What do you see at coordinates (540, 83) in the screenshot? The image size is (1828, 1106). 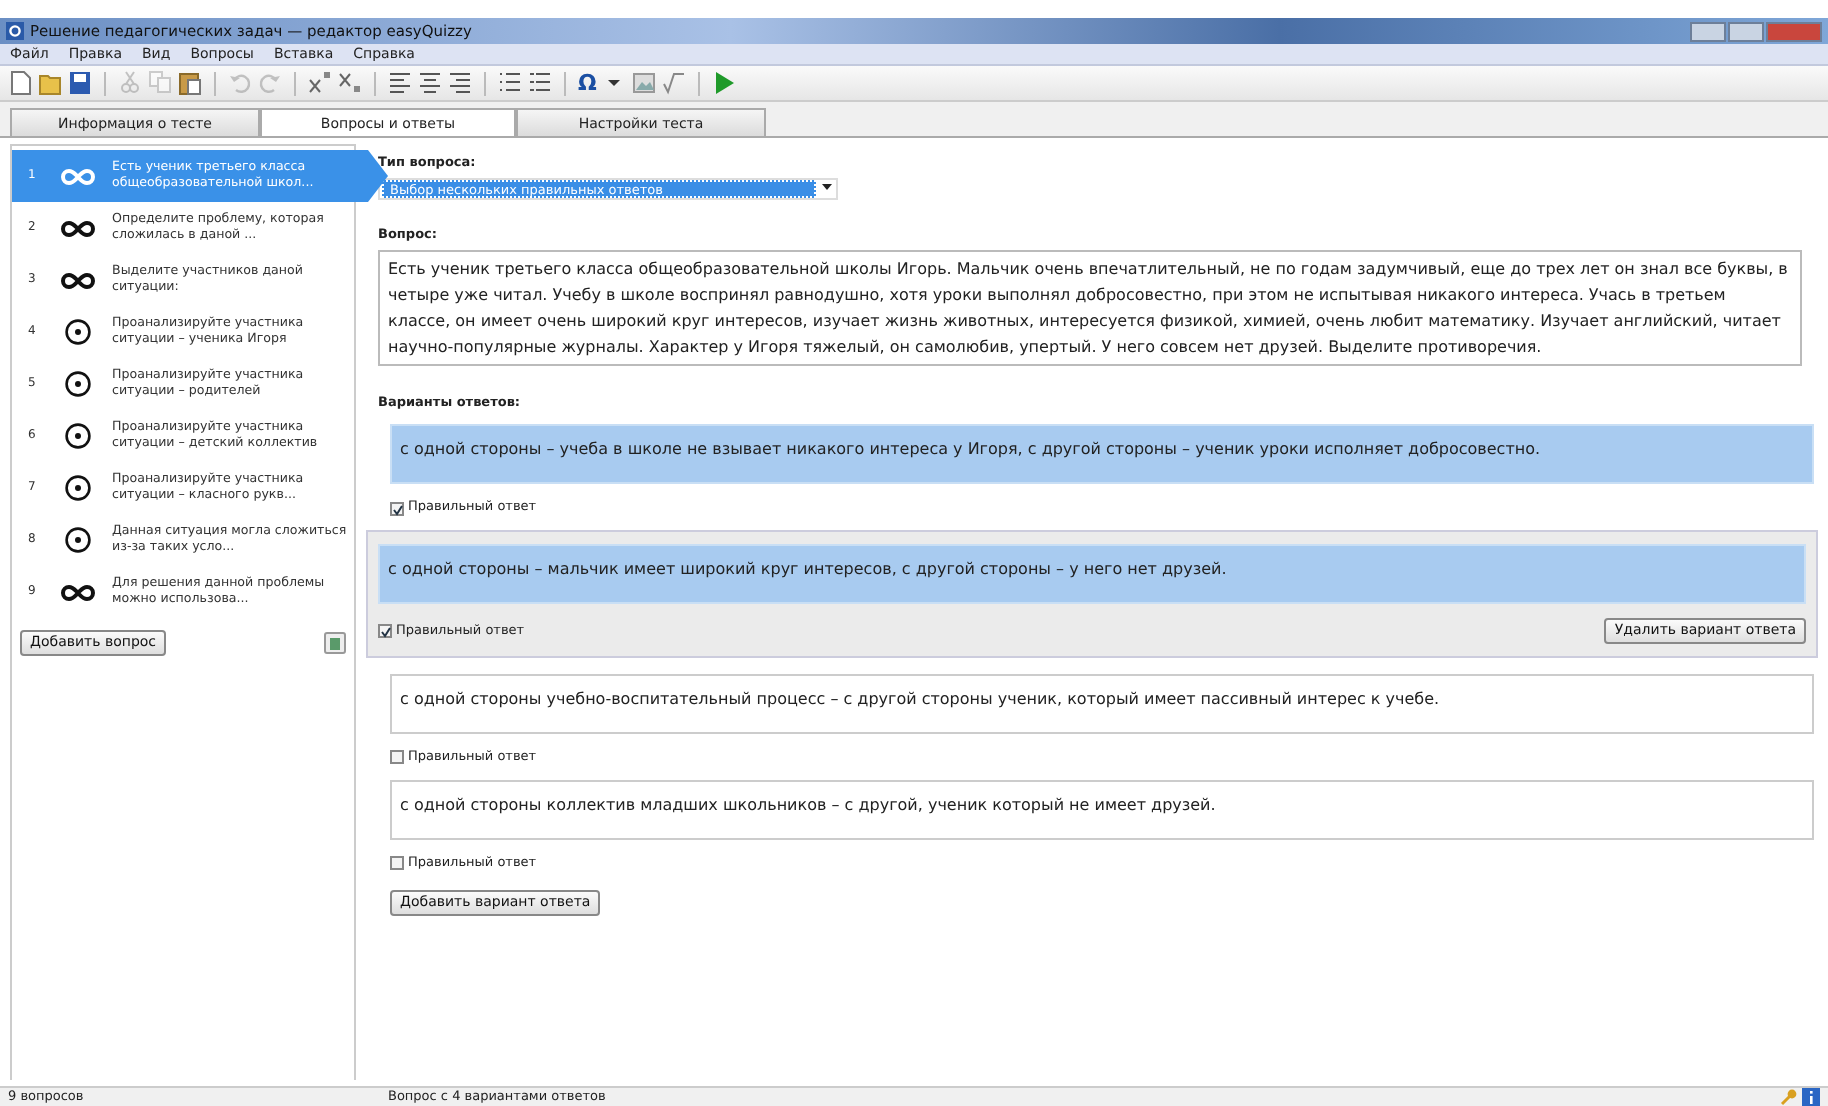 I see `bullet-list-icon` at bounding box center [540, 83].